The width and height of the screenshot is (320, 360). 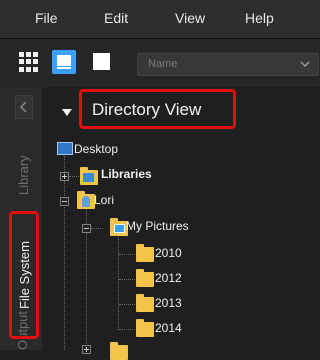 I want to click on highlight-box-file-system, so click(x=24, y=275).